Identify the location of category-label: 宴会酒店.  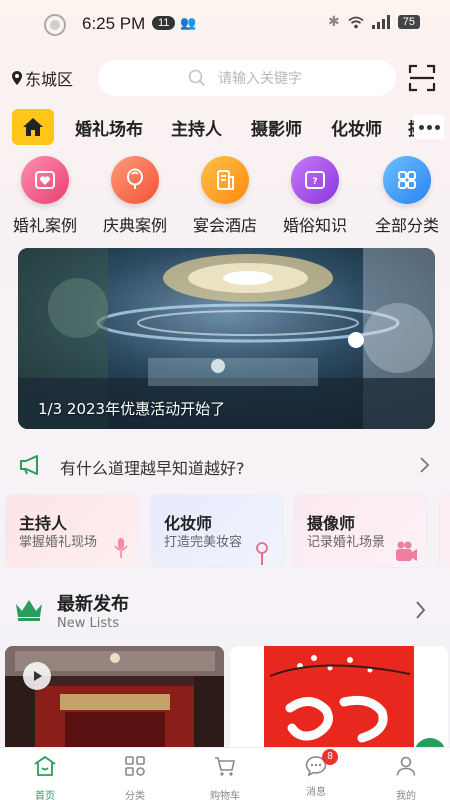
(224, 225).